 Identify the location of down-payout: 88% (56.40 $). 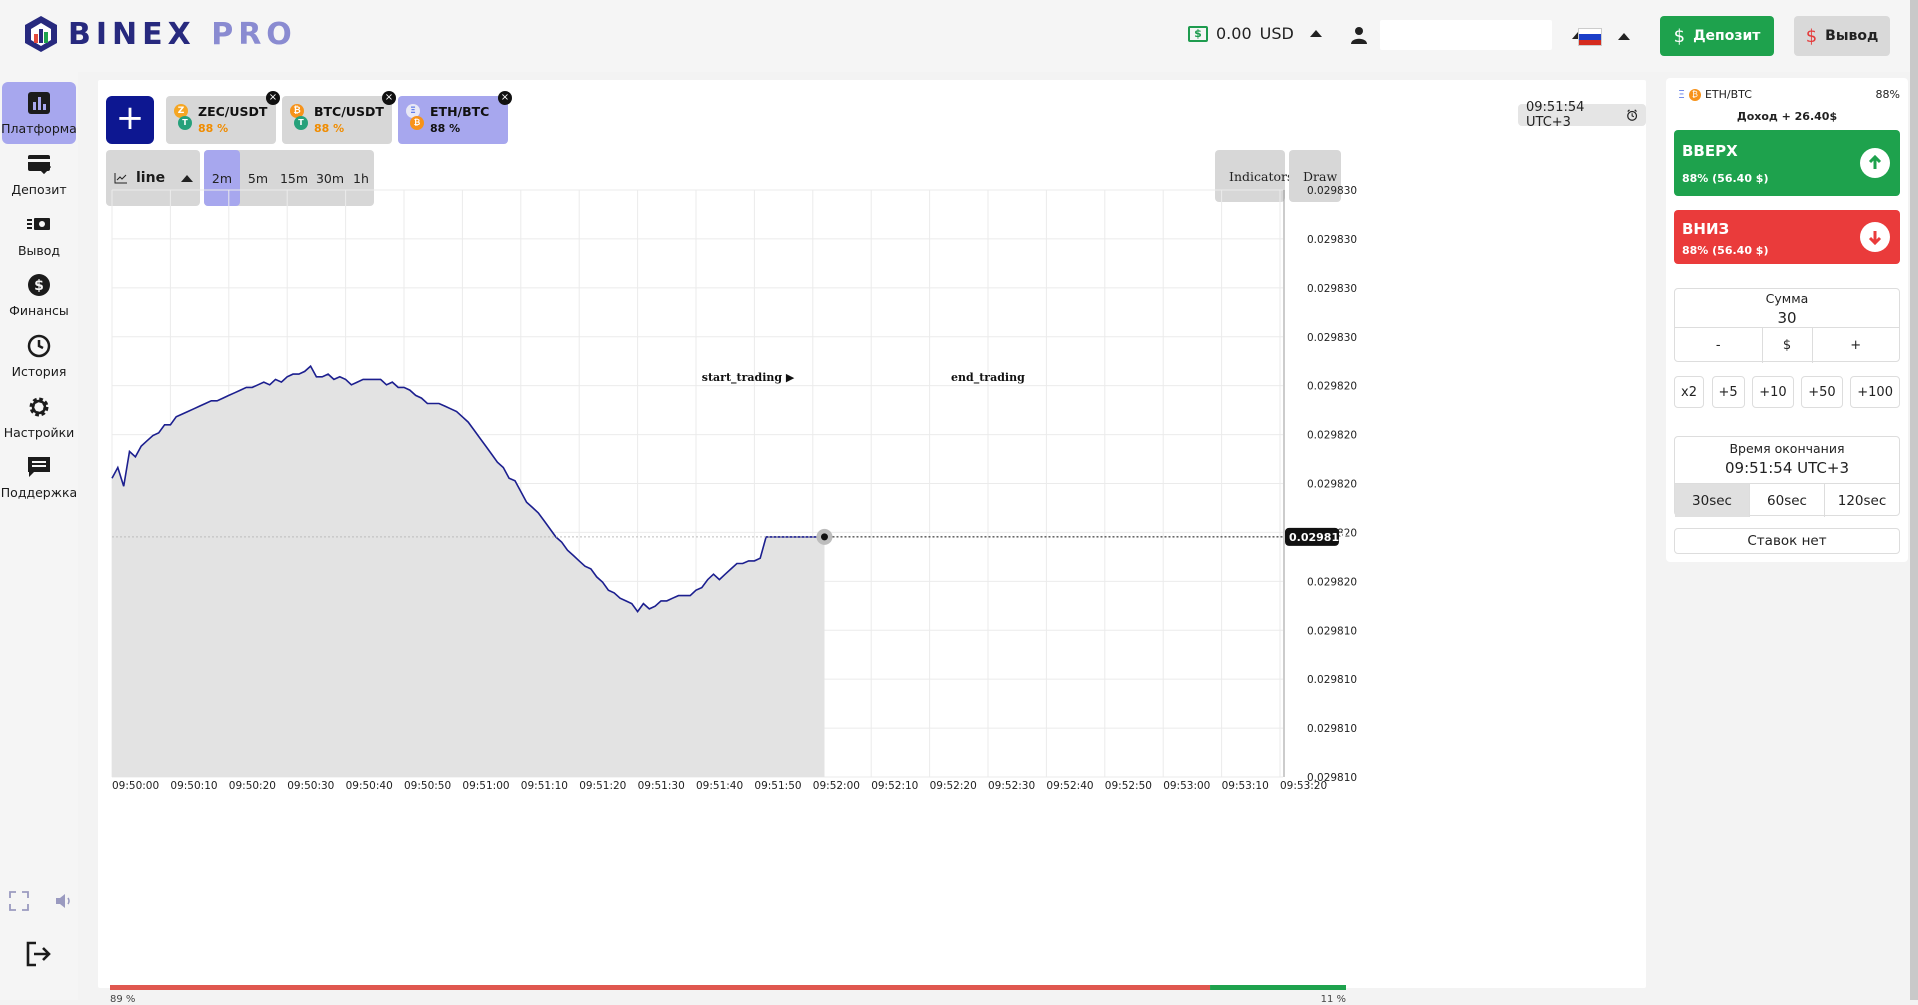
(1725, 250).